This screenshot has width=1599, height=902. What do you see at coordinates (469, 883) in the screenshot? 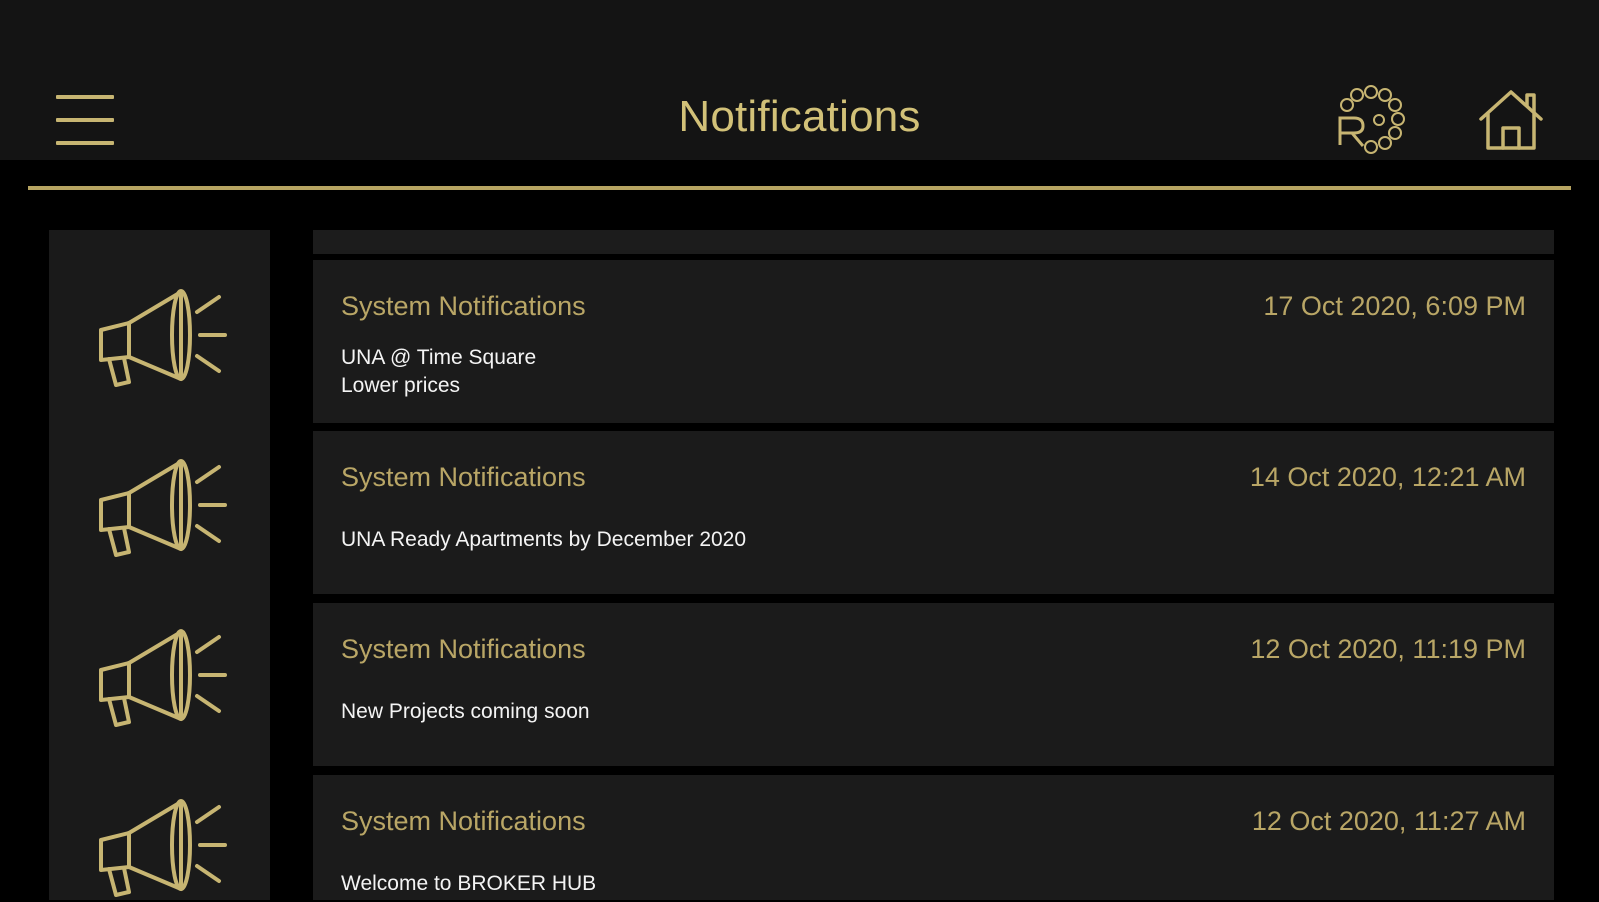
I see `notification-message: Welcome to BROKER HUB` at bounding box center [469, 883].